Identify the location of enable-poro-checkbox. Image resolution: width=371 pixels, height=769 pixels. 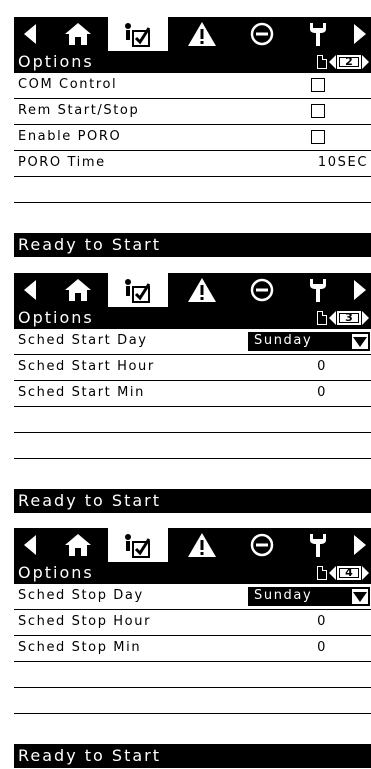
(318, 137).